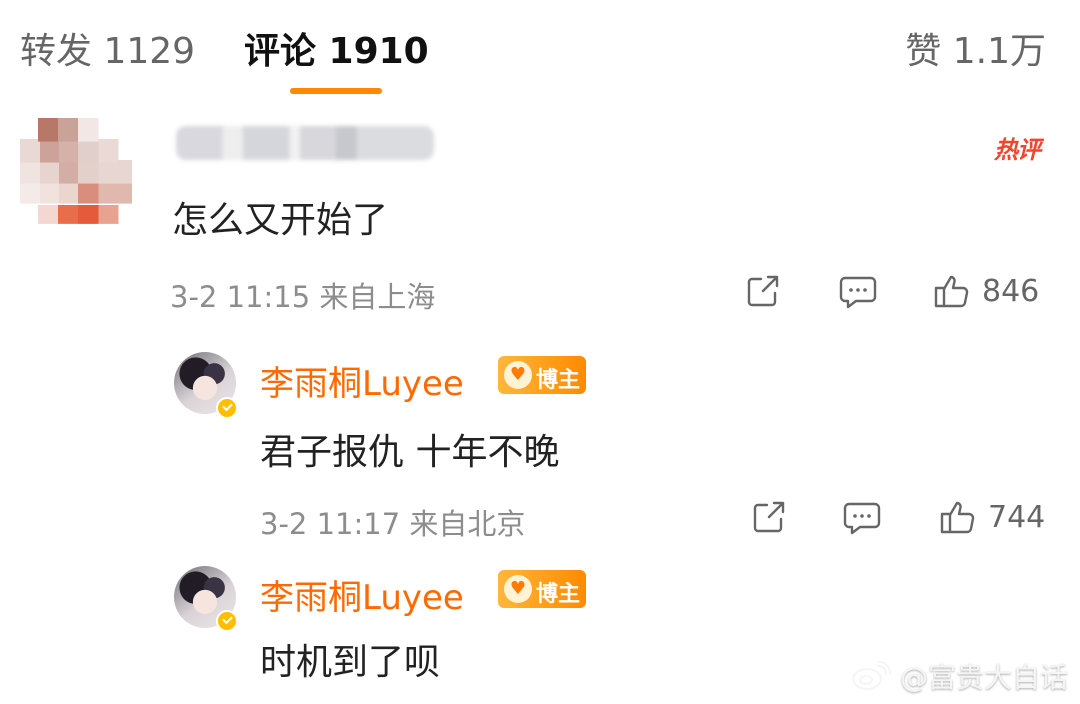  What do you see at coordinates (410, 452) in the screenshot?
I see `reply-text: 君子报仇 十年不晚` at bounding box center [410, 452].